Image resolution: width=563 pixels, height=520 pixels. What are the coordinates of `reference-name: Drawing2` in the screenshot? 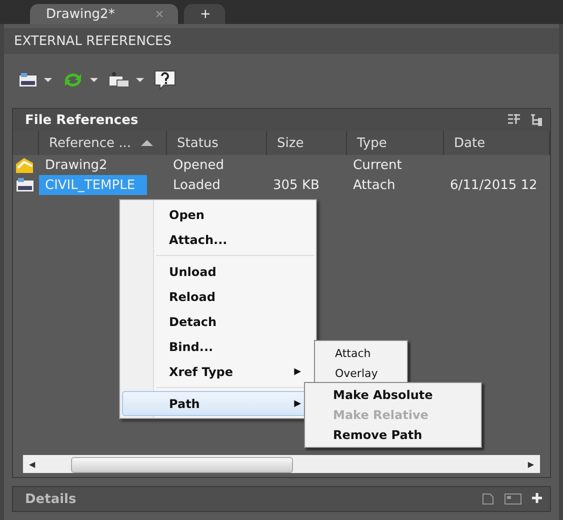 It's located at (103, 165).